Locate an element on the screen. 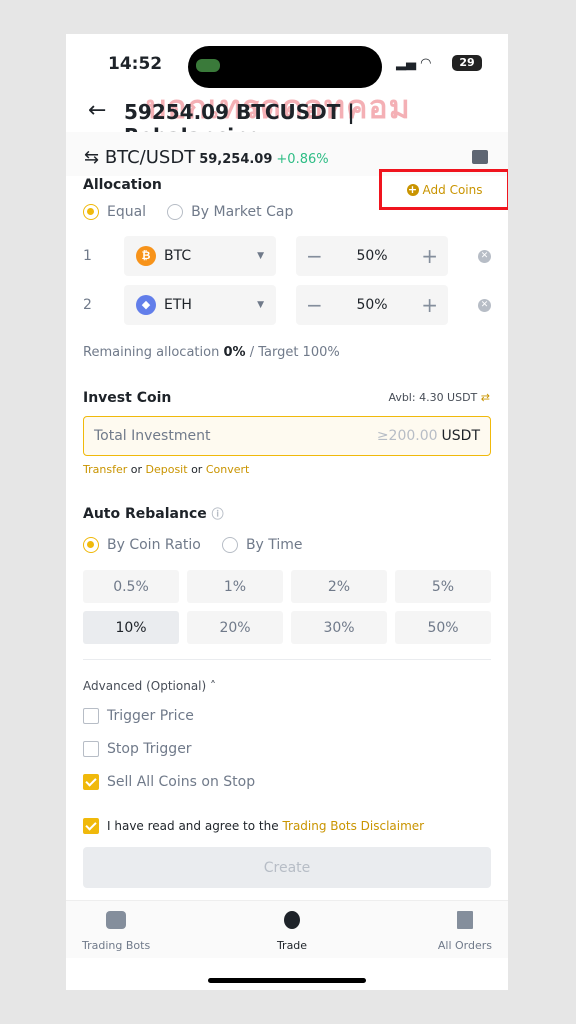  robot-icon is located at coordinates (116, 920).